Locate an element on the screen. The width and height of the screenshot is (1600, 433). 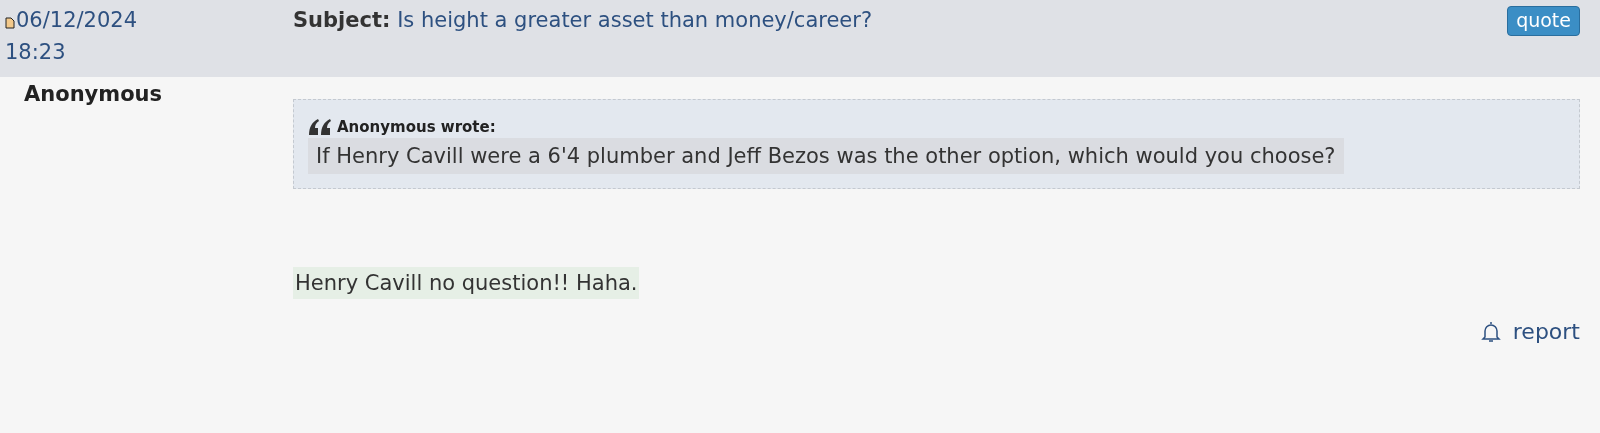
post-date: 06/12/2024 is located at coordinates (77, 20).